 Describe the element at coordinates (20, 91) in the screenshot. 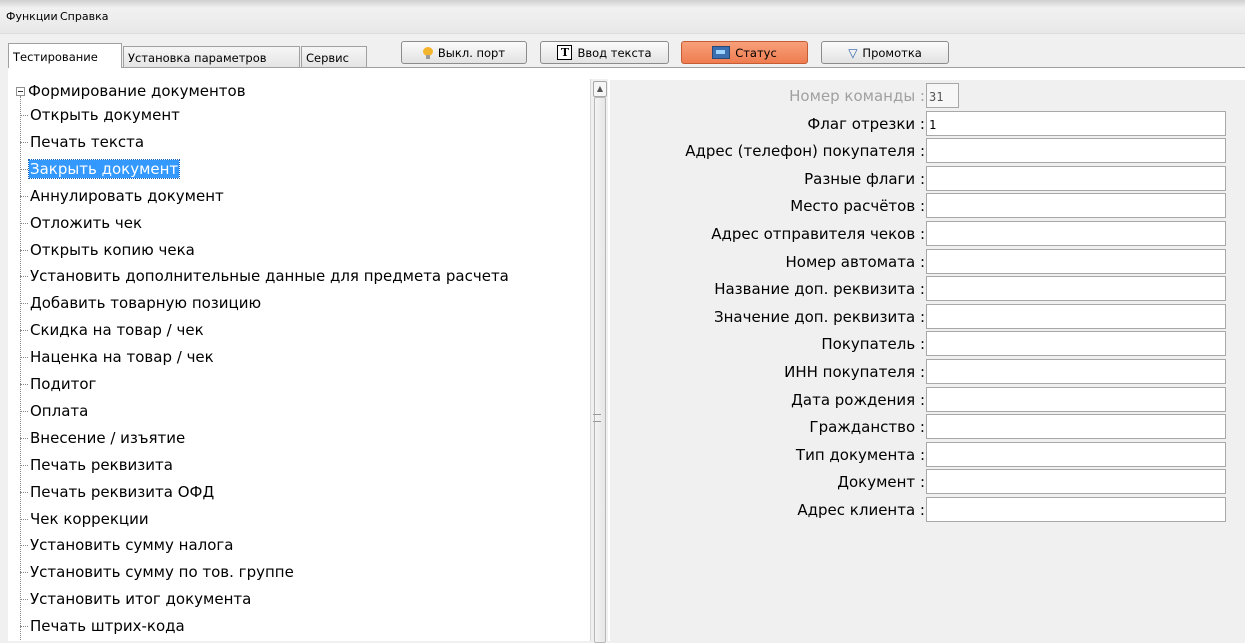

I see `collapse-icon` at that location.